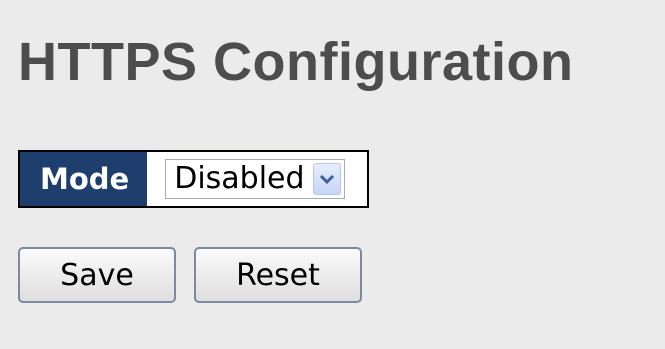 The width and height of the screenshot is (665, 349). I want to click on page-title: HTTPS Configuration, so click(296, 62).